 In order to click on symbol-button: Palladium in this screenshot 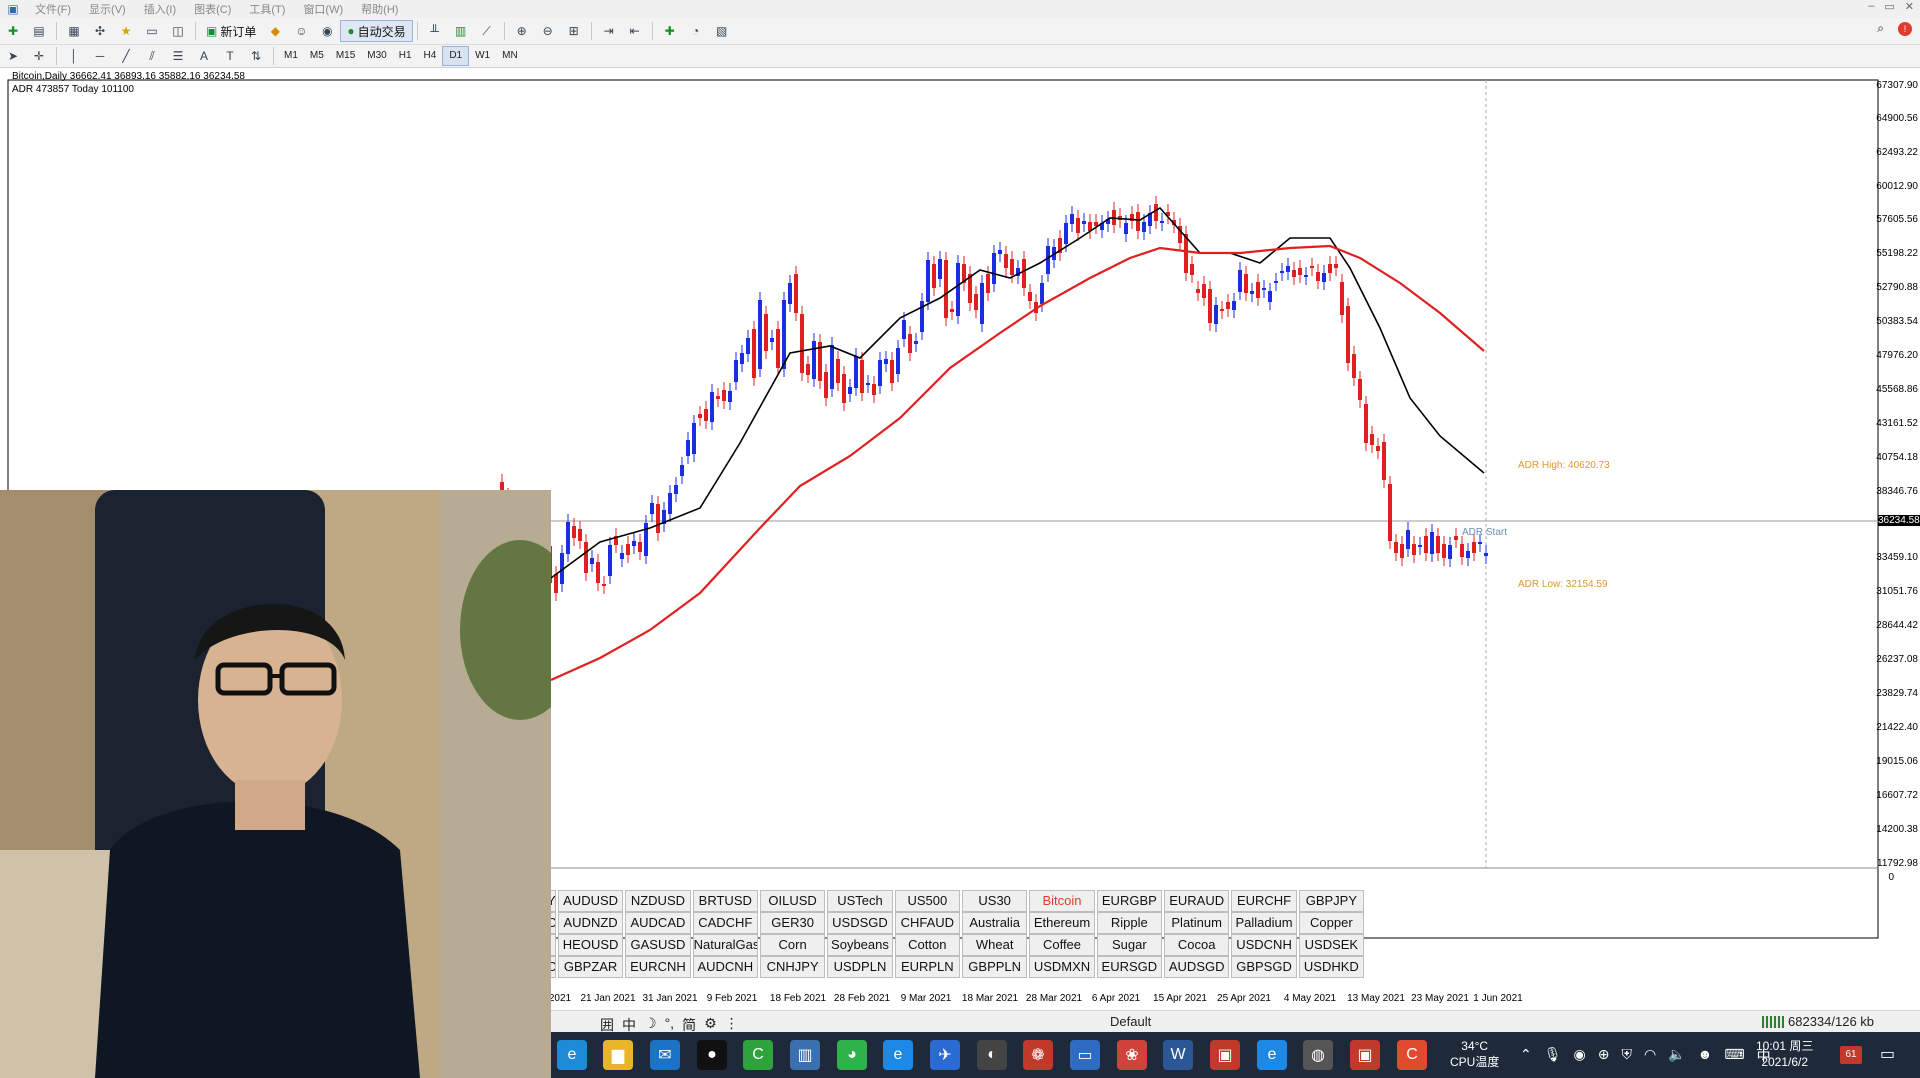, I will do `click(1264, 923)`.